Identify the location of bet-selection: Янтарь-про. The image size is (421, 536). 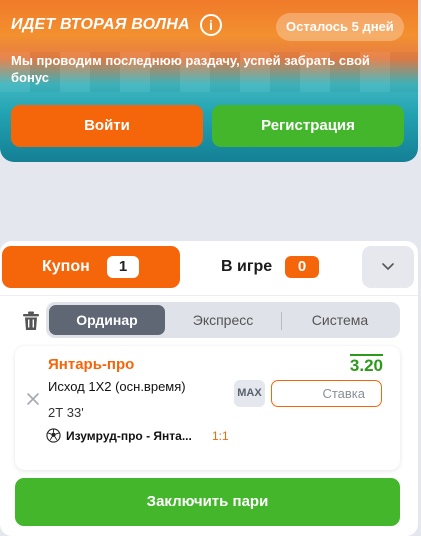
(91, 364).